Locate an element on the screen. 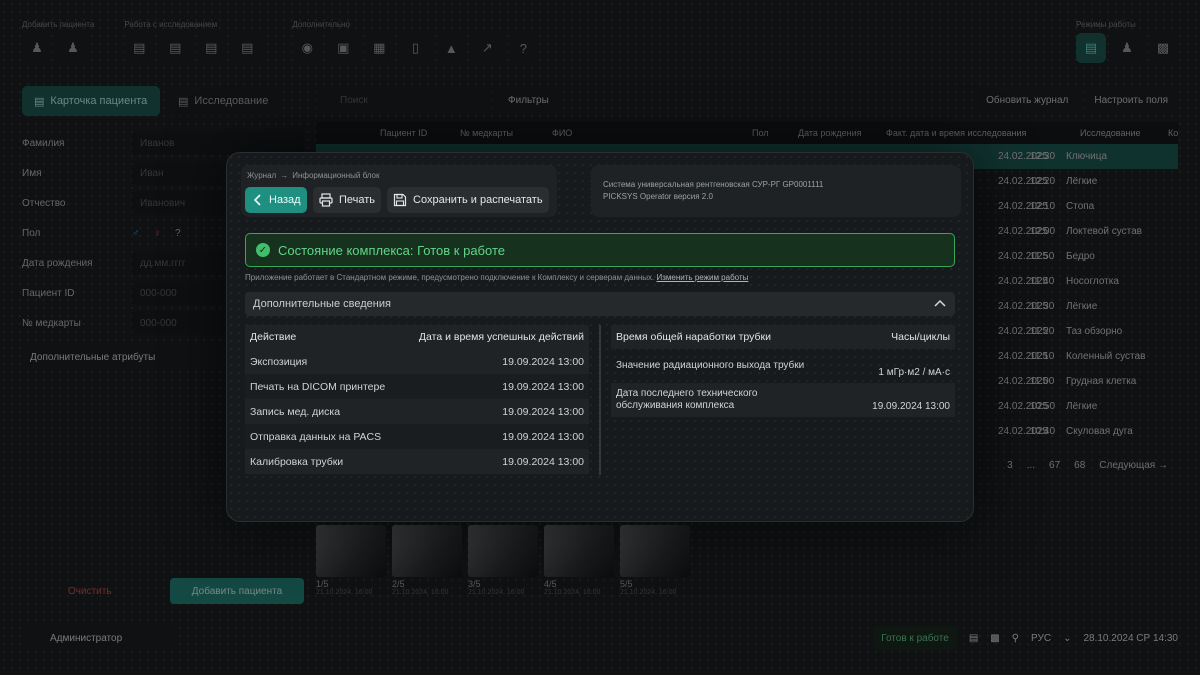 The width and height of the screenshot is (1200, 675). pagination: 3 ... 67 68 Следующая → is located at coordinates (1087, 465).